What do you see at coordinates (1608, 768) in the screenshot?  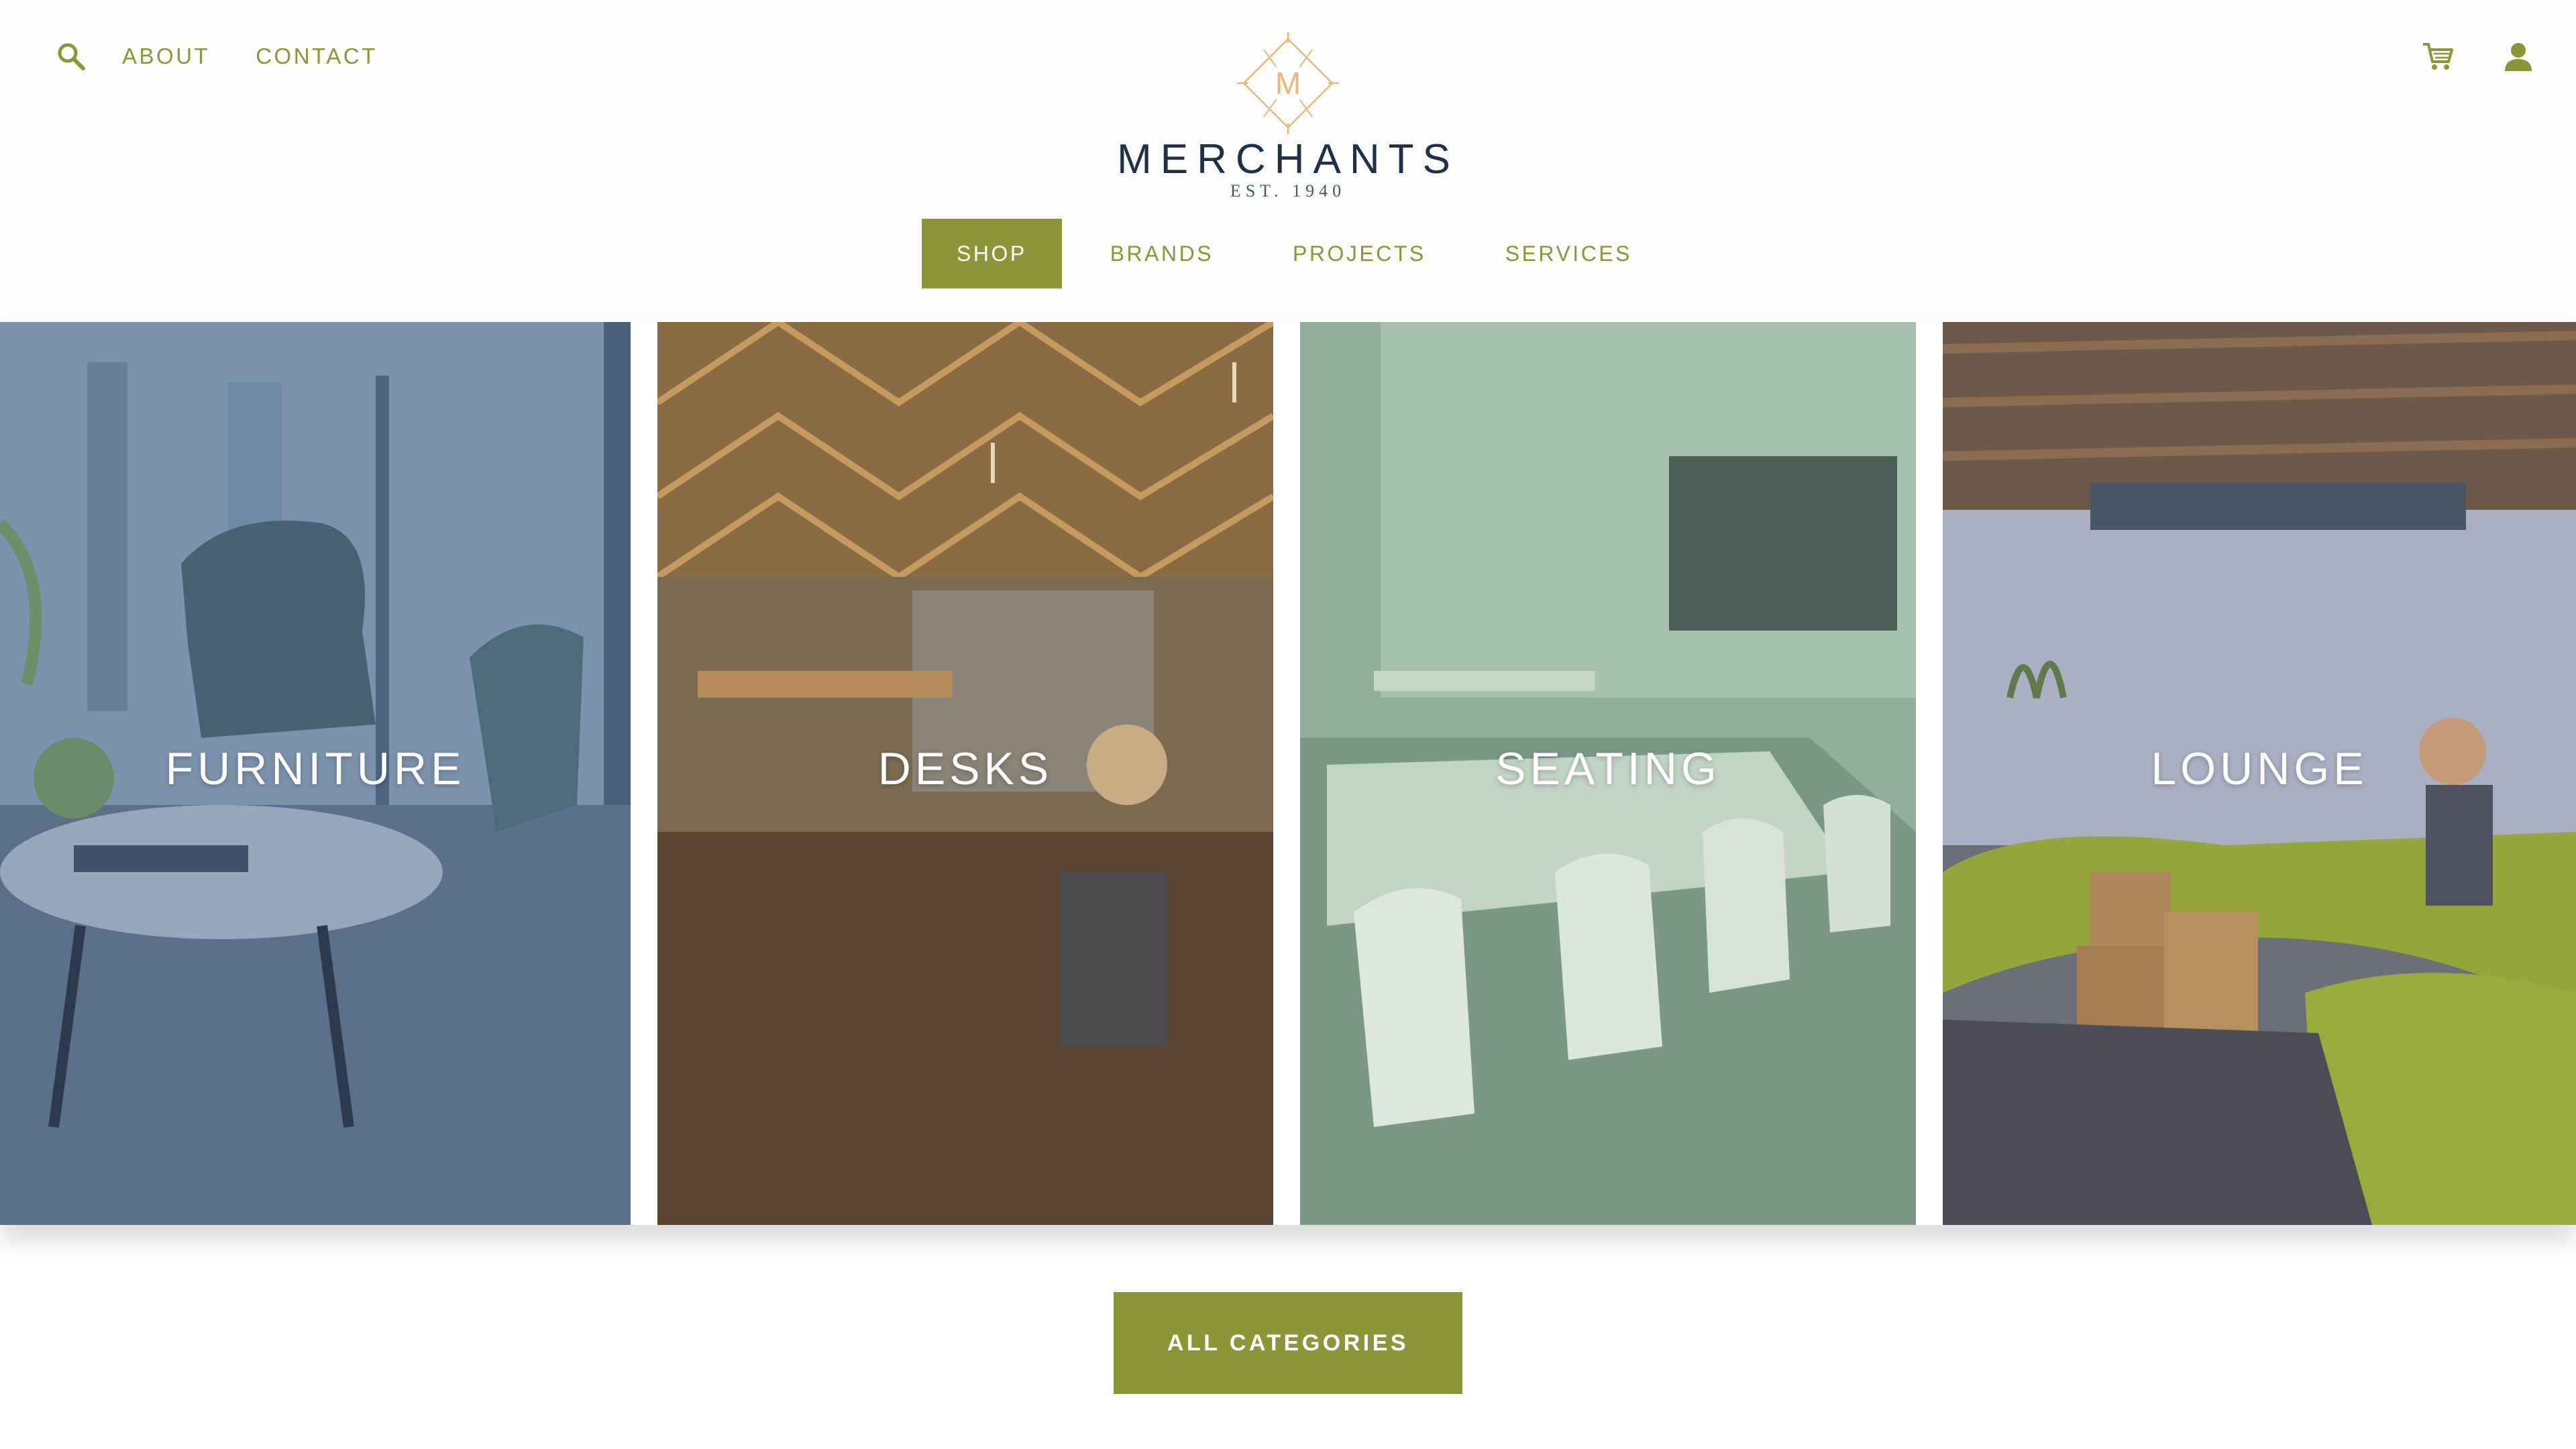 I see `category-label: SEATING` at bounding box center [1608, 768].